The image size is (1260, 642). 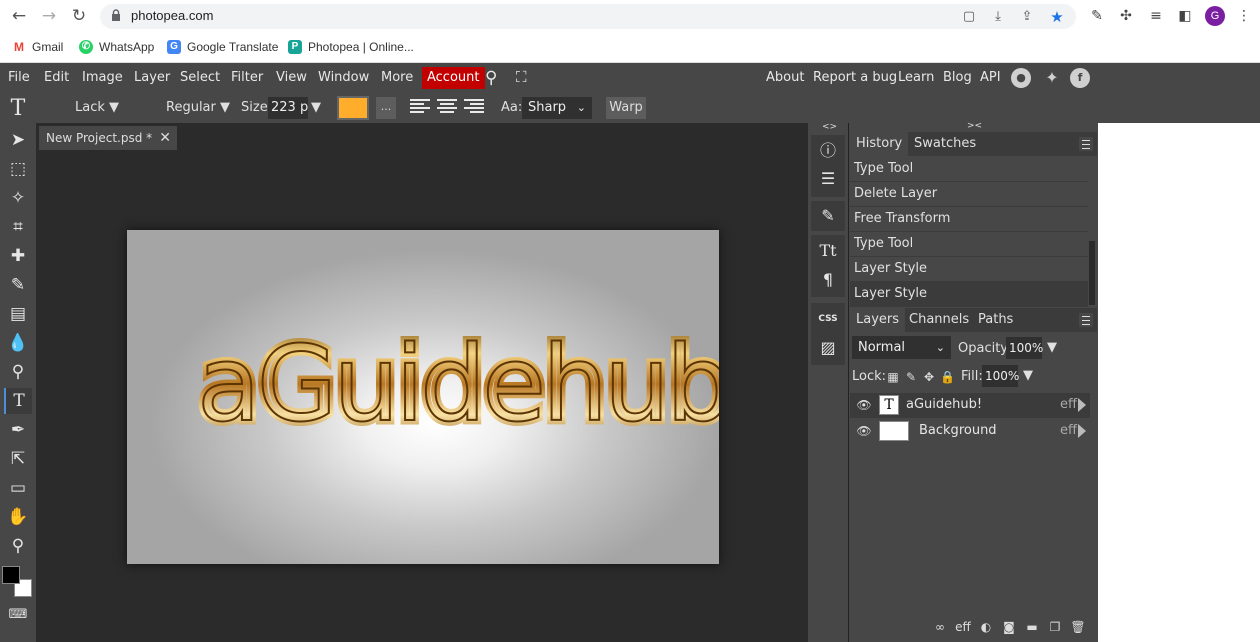 I want to click on info-icon: ⓘ, so click(x=828, y=151).